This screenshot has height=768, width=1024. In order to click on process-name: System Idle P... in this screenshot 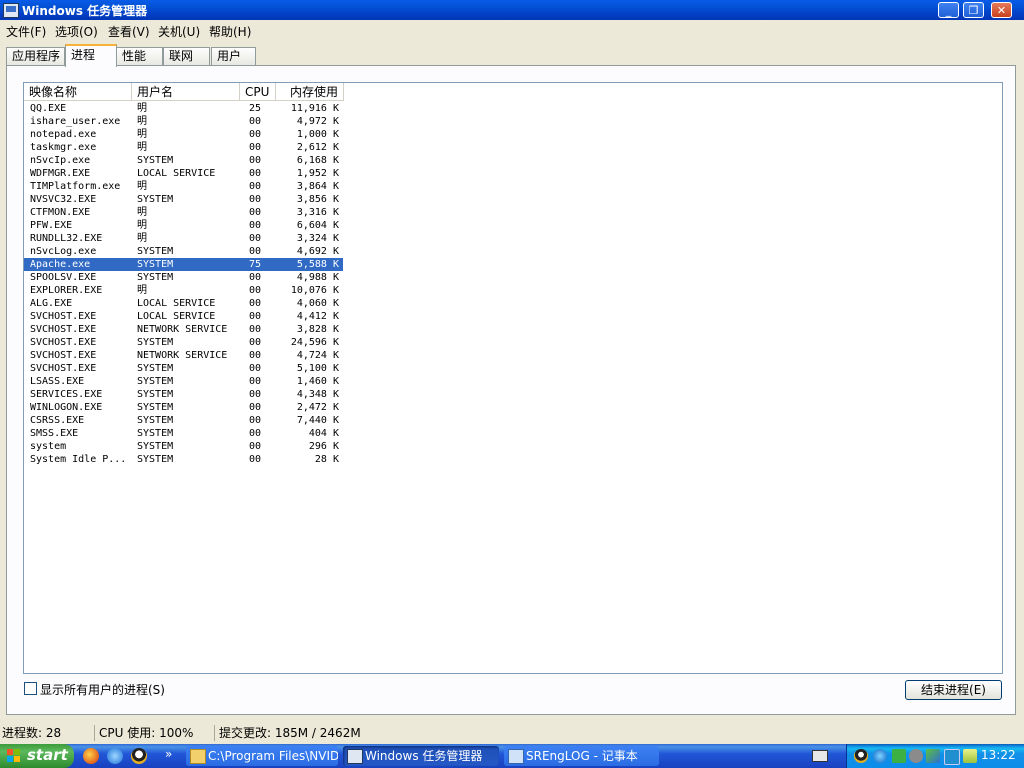, I will do `click(78, 459)`.